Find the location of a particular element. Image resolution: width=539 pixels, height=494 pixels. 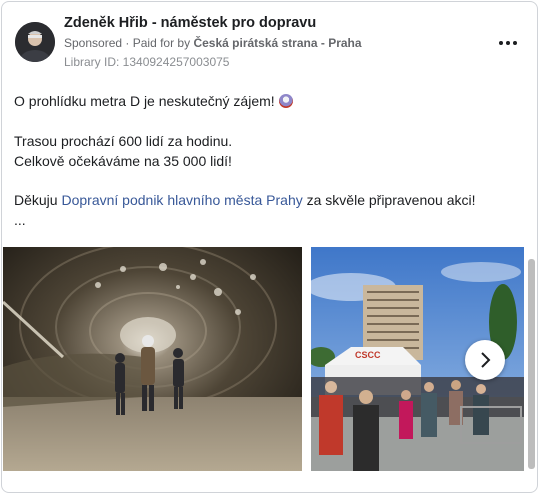

more-options-button is located at coordinates (508, 43).